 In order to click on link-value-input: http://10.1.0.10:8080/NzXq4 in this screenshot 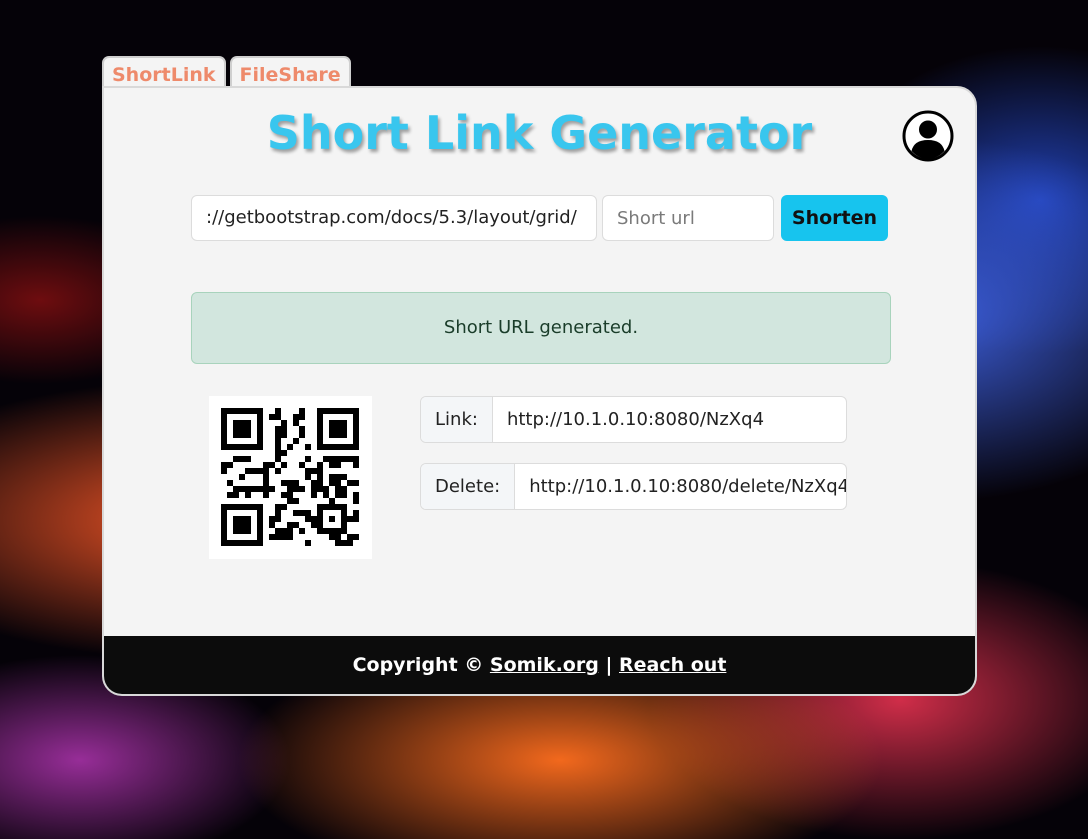, I will do `click(669, 419)`.